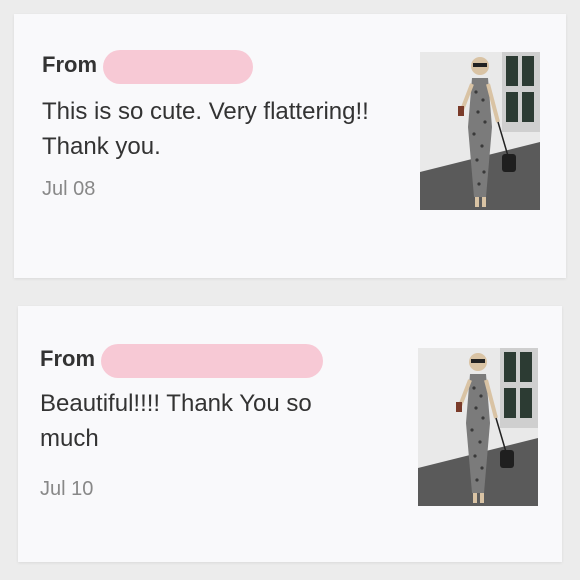 The width and height of the screenshot is (580, 580). What do you see at coordinates (69, 189) in the screenshot?
I see `review-date: Jul 08` at bounding box center [69, 189].